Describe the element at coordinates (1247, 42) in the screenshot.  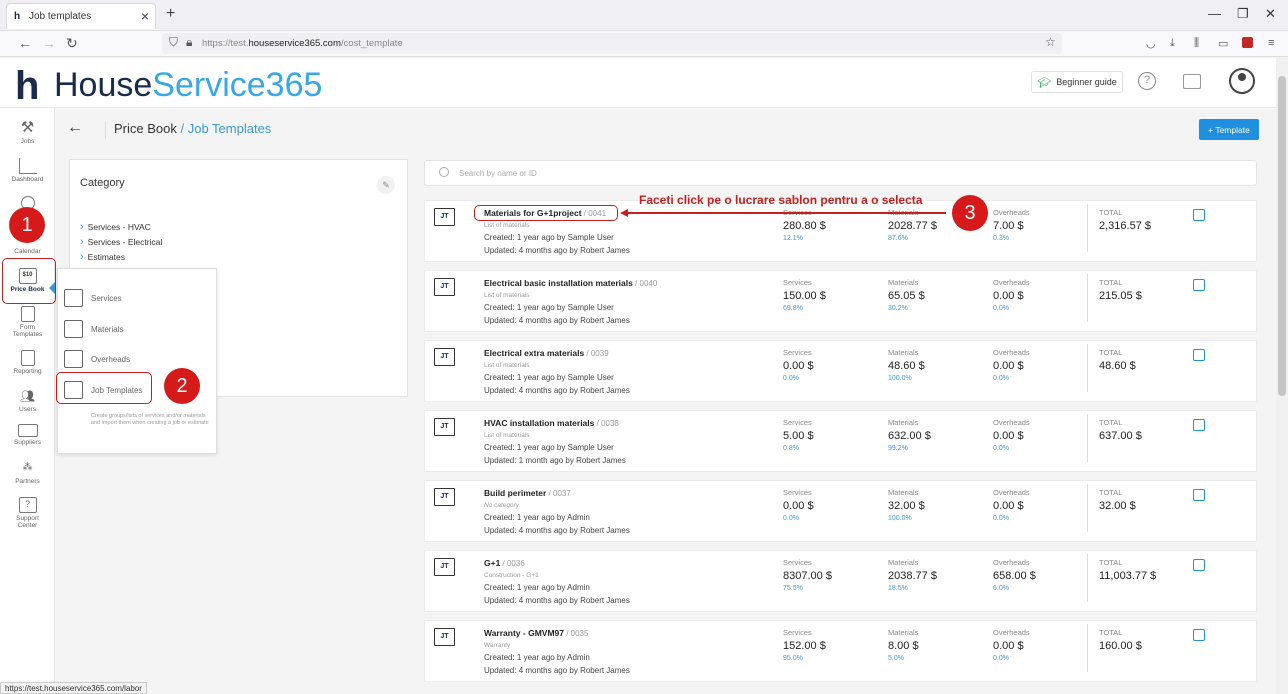
I see `extension-icon` at that location.